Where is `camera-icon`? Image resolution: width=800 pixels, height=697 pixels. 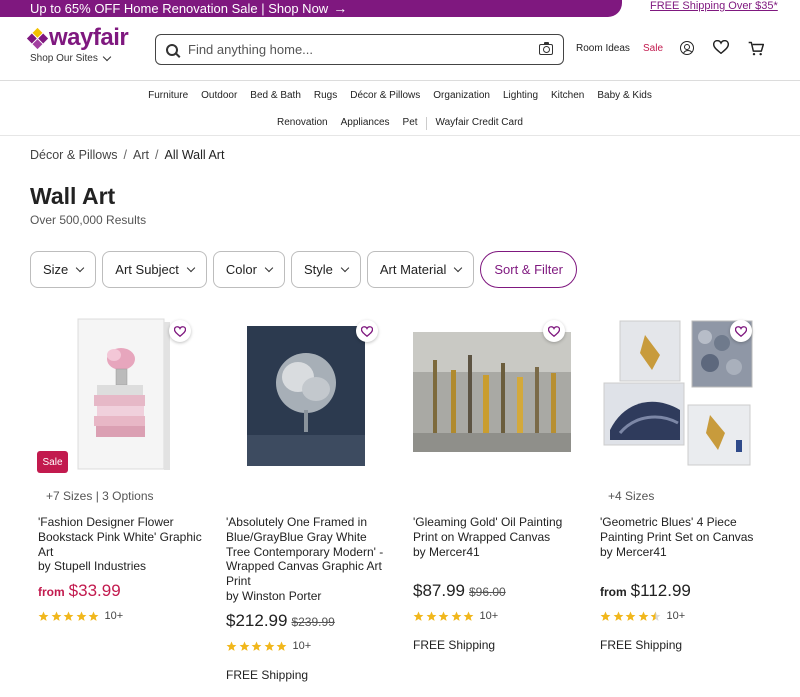
camera-icon is located at coordinates (546, 48).